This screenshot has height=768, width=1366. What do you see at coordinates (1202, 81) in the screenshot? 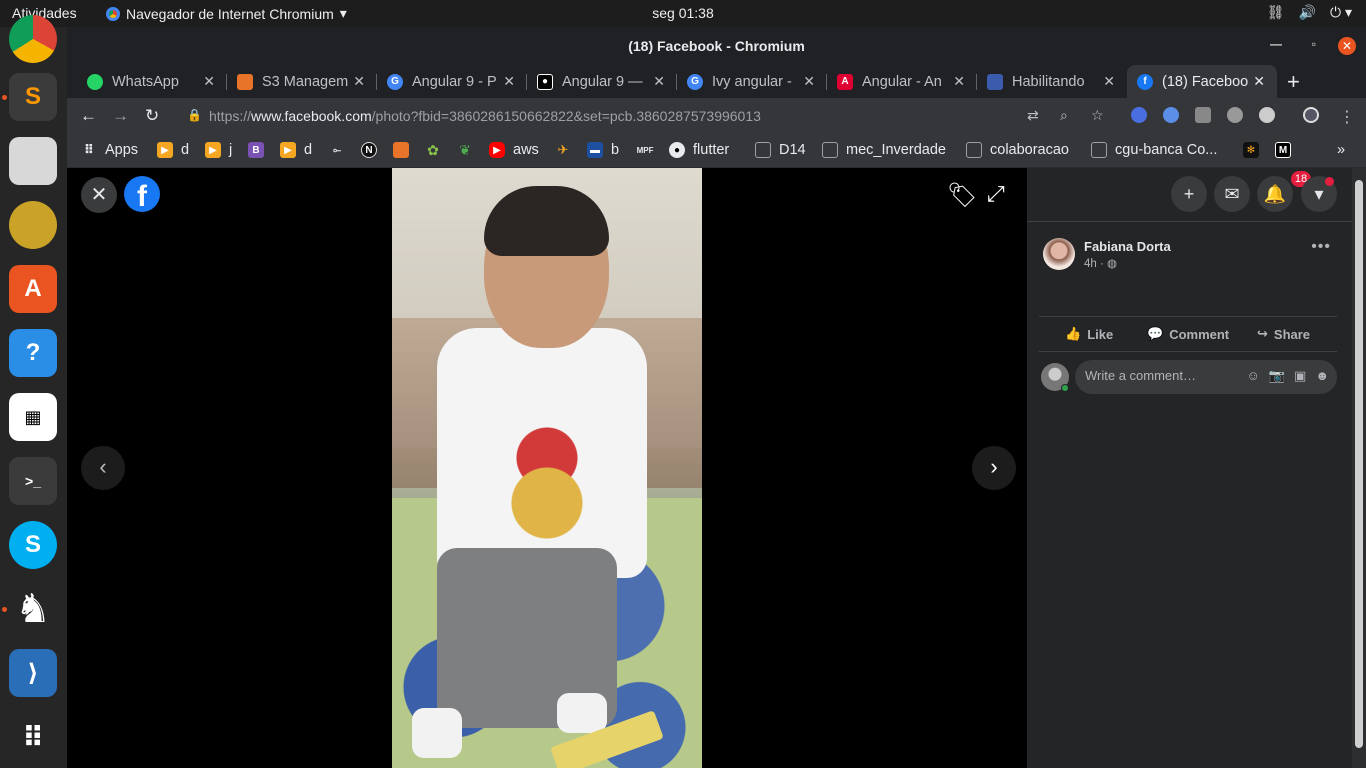
I see `tab-facebook: f (18) Faceboo ✕` at bounding box center [1202, 81].